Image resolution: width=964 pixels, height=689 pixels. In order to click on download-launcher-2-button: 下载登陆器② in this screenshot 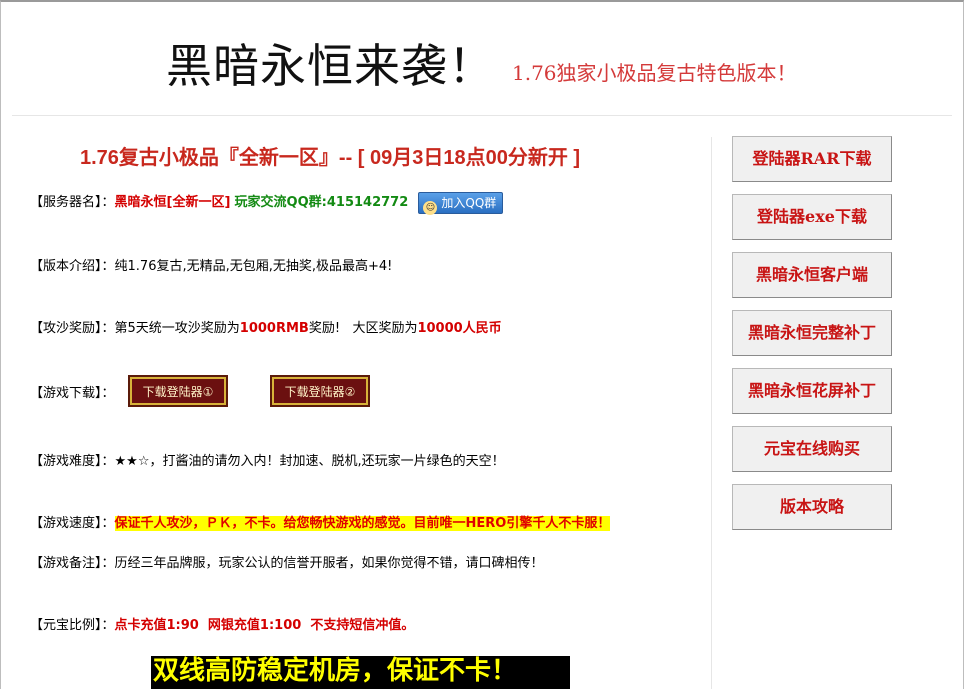, I will do `click(320, 391)`.